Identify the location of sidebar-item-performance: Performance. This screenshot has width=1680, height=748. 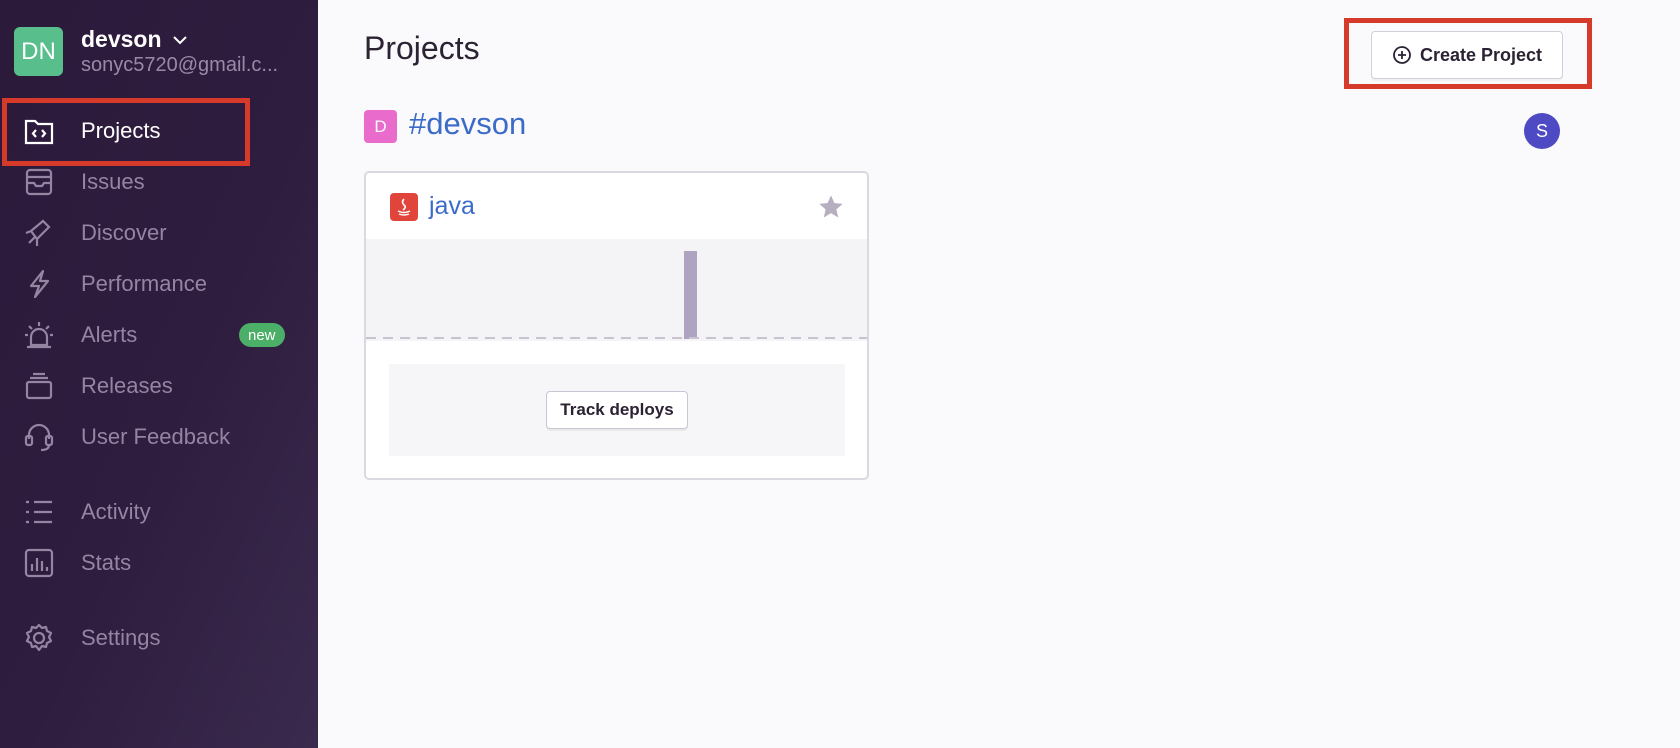
(159, 284).